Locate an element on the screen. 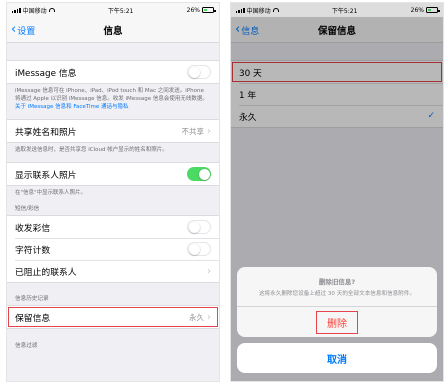  filter-section-header: 信息过滤 is located at coordinates (26, 346).